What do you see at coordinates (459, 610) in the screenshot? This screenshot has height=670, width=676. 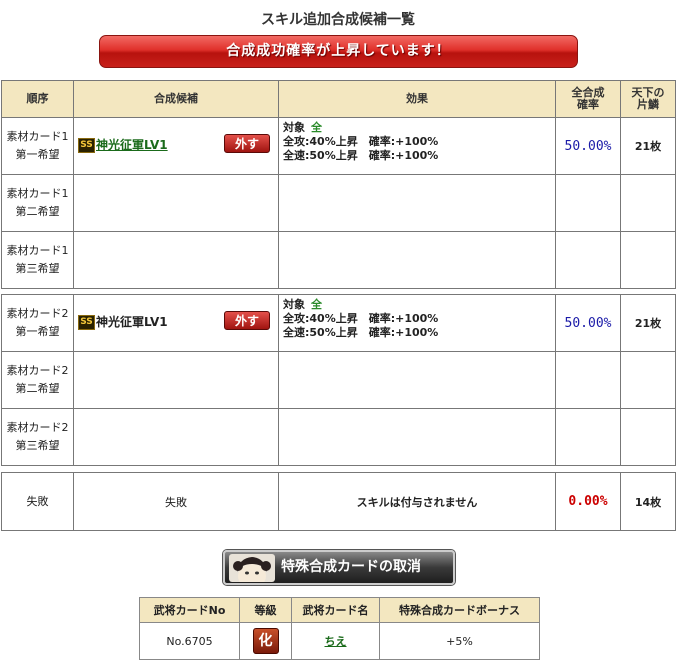 I see `bonus-header-bonus: 特殊合成カードボーナス` at bounding box center [459, 610].